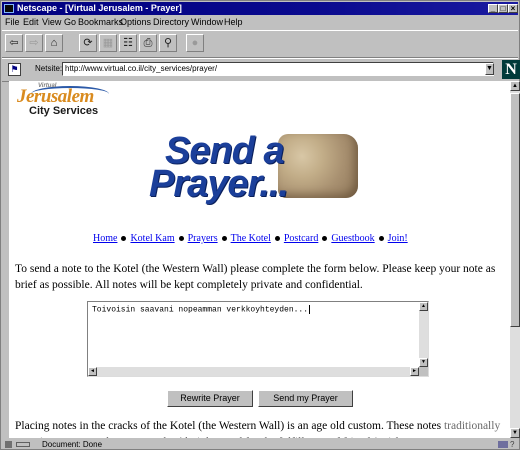 This screenshot has height=450, width=520. What do you see at coordinates (260, 44) in the screenshot?
I see `toolbar: ⇦ ⇨ ⌂ ⟳ ▦ ☷ ⎙ ⚲ ●` at bounding box center [260, 44].